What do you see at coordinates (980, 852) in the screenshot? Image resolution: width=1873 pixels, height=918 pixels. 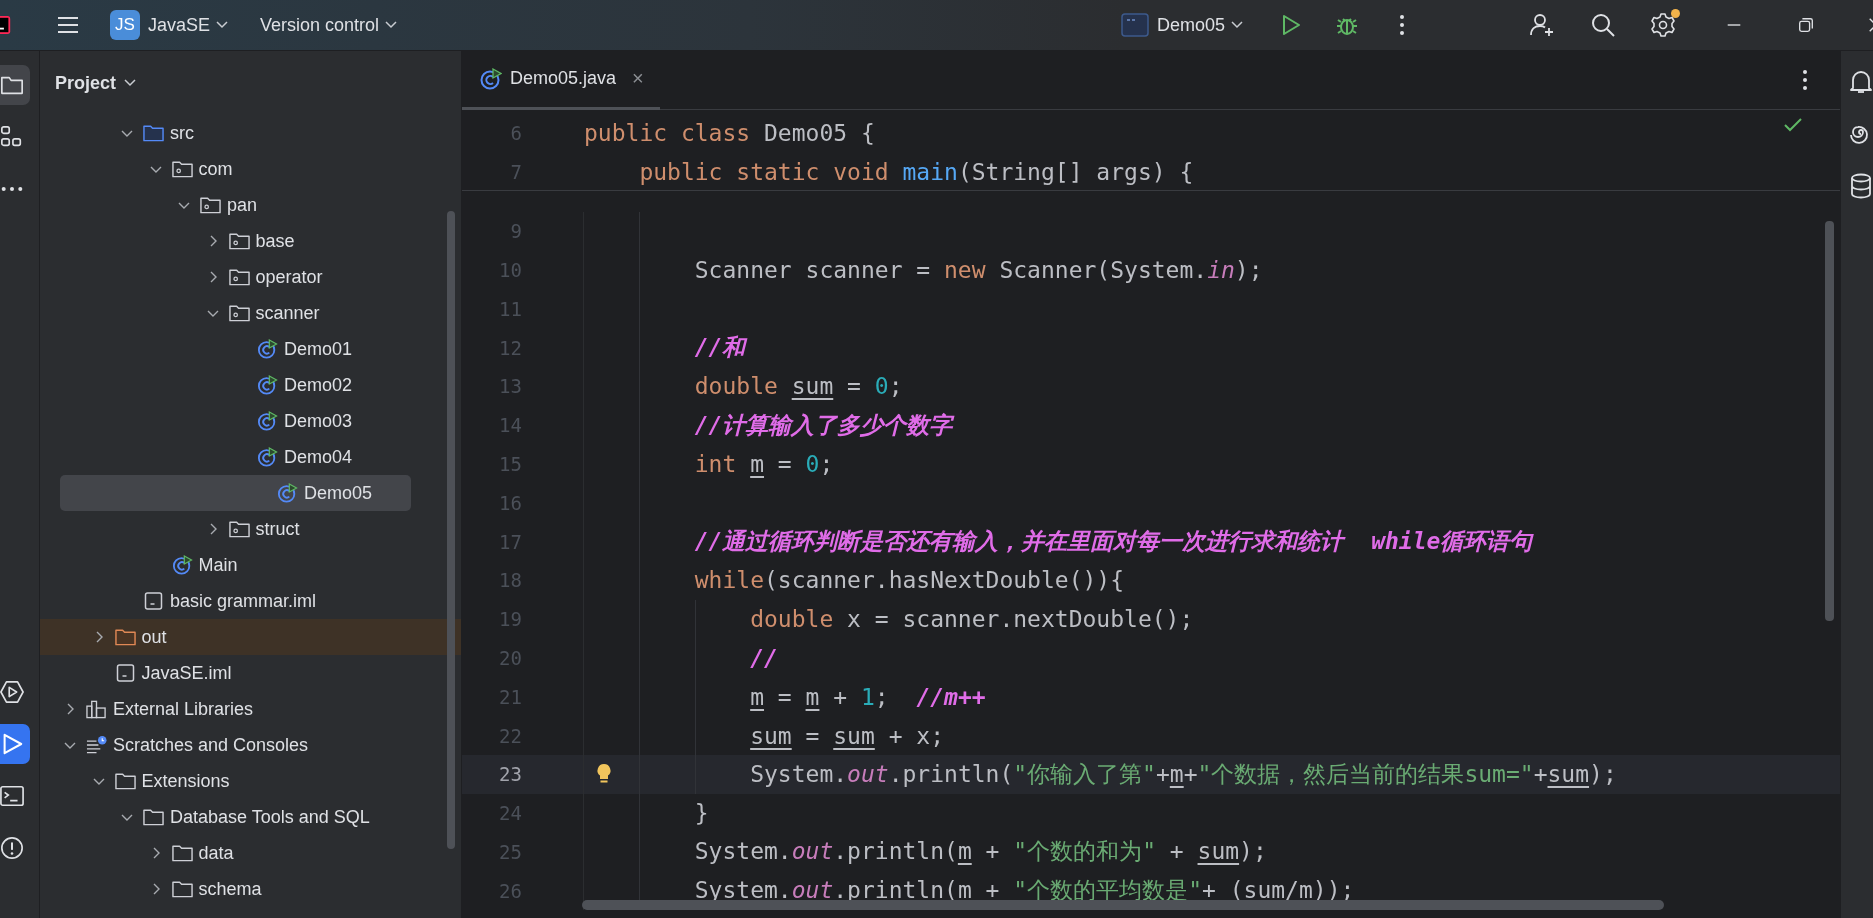 I see `code-line: System.out.println(m + "个数的和为" + sum);` at bounding box center [980, 852].